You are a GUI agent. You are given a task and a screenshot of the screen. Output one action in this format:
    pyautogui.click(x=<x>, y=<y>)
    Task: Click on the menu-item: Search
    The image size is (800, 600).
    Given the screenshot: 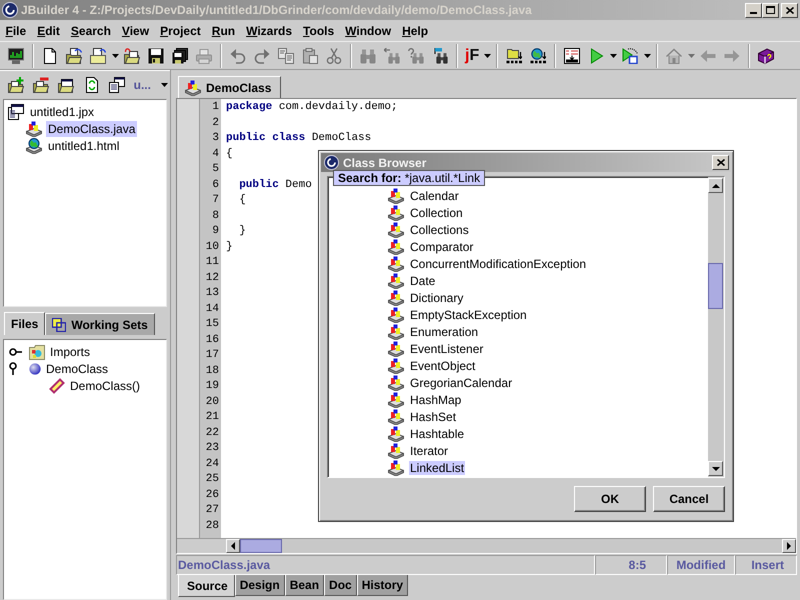 What is the action you would take?
    pyautogui.click(x=90, y=30)
    